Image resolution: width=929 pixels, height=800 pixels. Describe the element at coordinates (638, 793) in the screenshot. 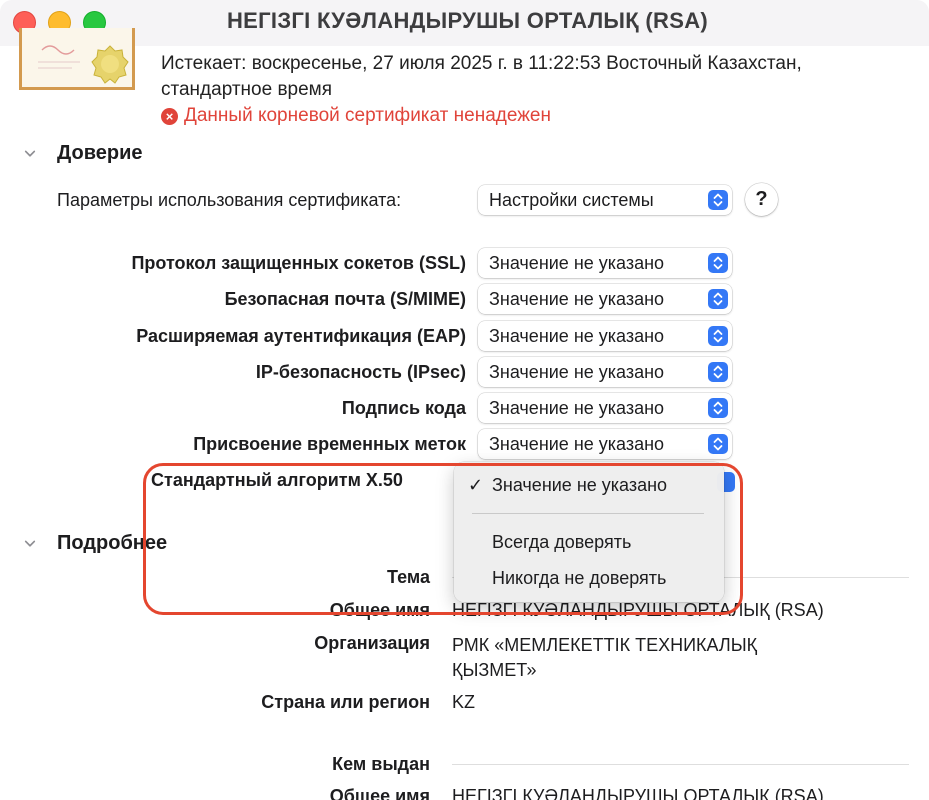

I see `issuer-common-name-value: НЕГІЗГІ КУӘЛАНДЫРУШЫ ОРТАЛЫҚ (RSA)` at that location.